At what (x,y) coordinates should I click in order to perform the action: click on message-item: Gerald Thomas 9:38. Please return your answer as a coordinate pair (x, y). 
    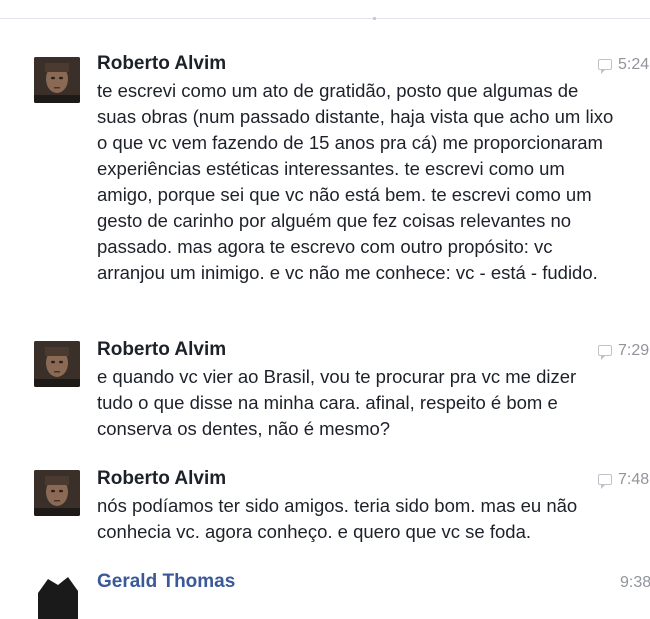
    Looking at the image, I should click on (325, 595).